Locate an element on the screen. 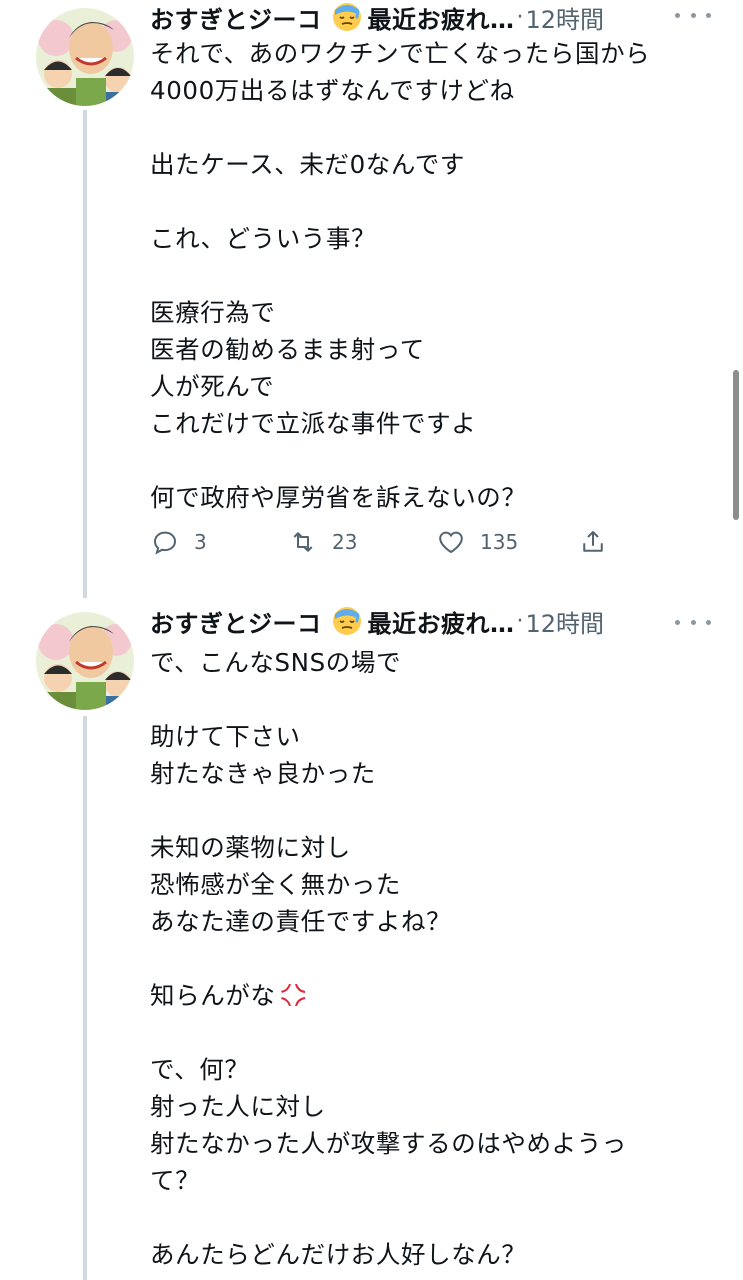  text-line: それで、あのワクチンで亡くなったら国から is located at coordinates (400, 53).